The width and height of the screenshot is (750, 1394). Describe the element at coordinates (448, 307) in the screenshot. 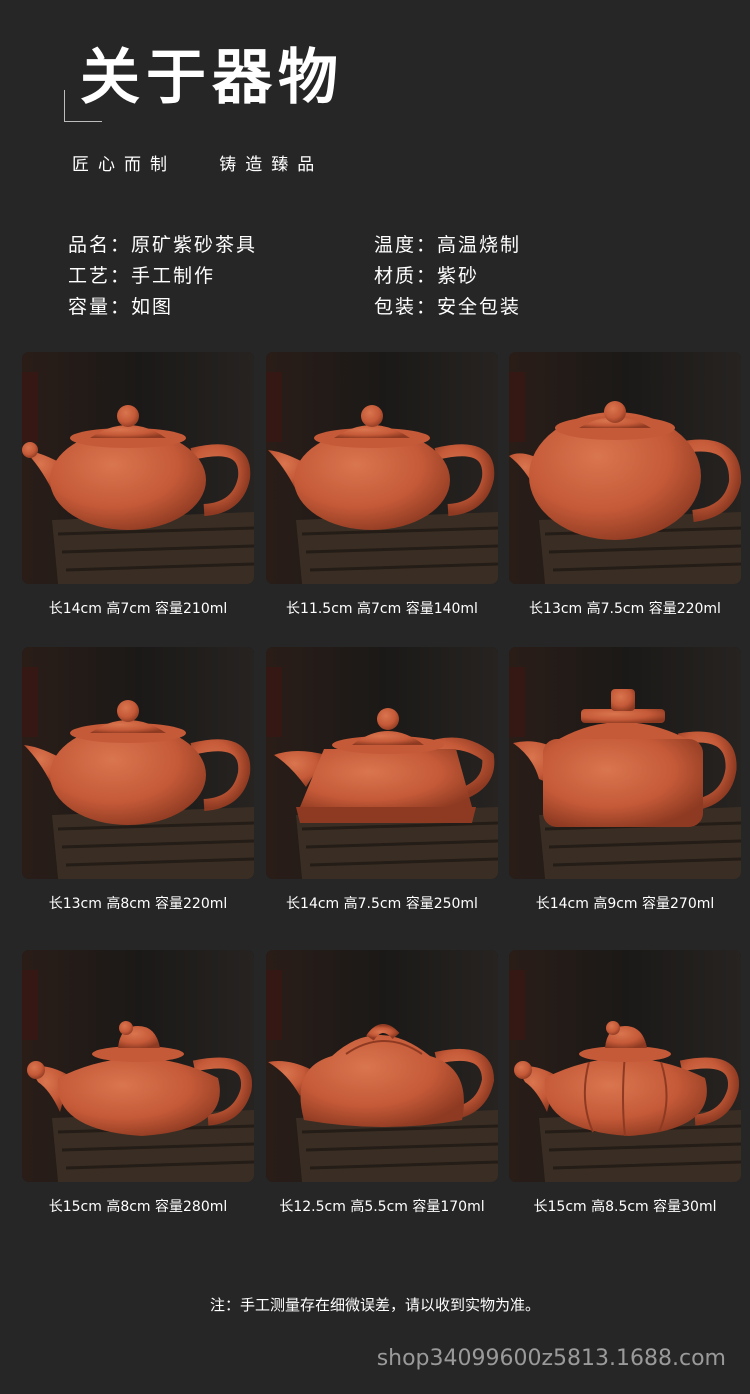

I see `spec-packaging: 包装：安全包装` at that location.